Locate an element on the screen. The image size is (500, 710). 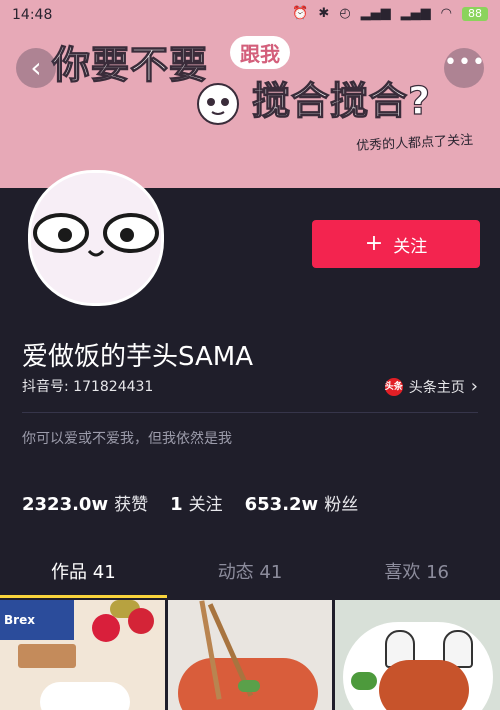
username: 爱做饭的芋头SAMA is located at coordinates (137, 357).